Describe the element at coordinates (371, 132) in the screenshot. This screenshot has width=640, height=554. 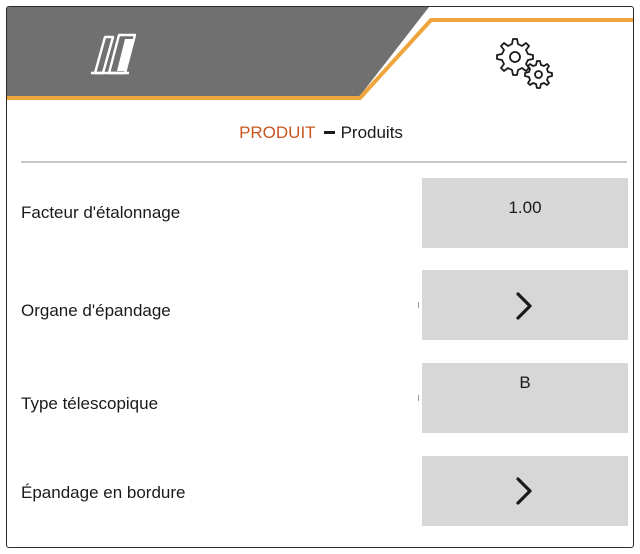
I see `breadcrumb-current: Produits` at that location.